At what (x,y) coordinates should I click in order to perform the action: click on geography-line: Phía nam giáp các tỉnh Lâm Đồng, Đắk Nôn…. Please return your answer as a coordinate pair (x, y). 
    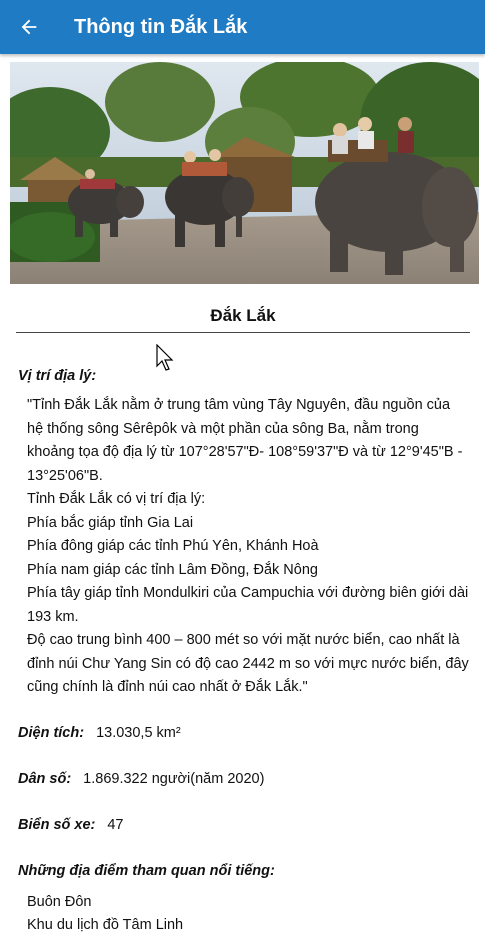
    Looking at the image, I should click on (172, 569).